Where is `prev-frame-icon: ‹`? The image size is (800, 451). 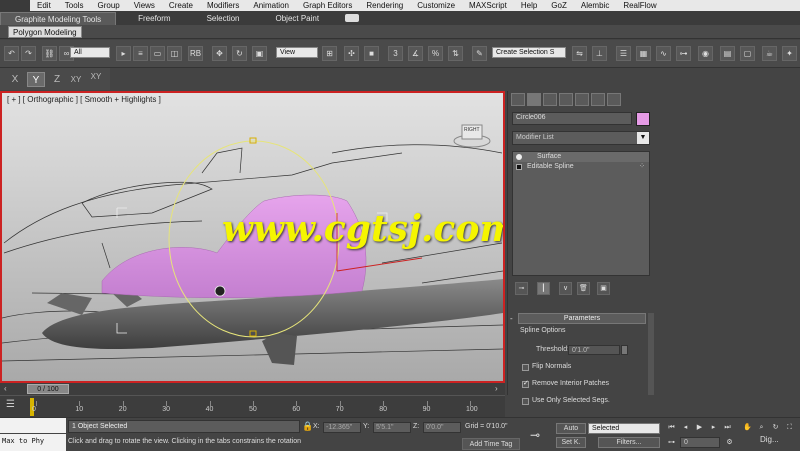
prev-frame-icon: ‹ is located at coordinates (5, 388).